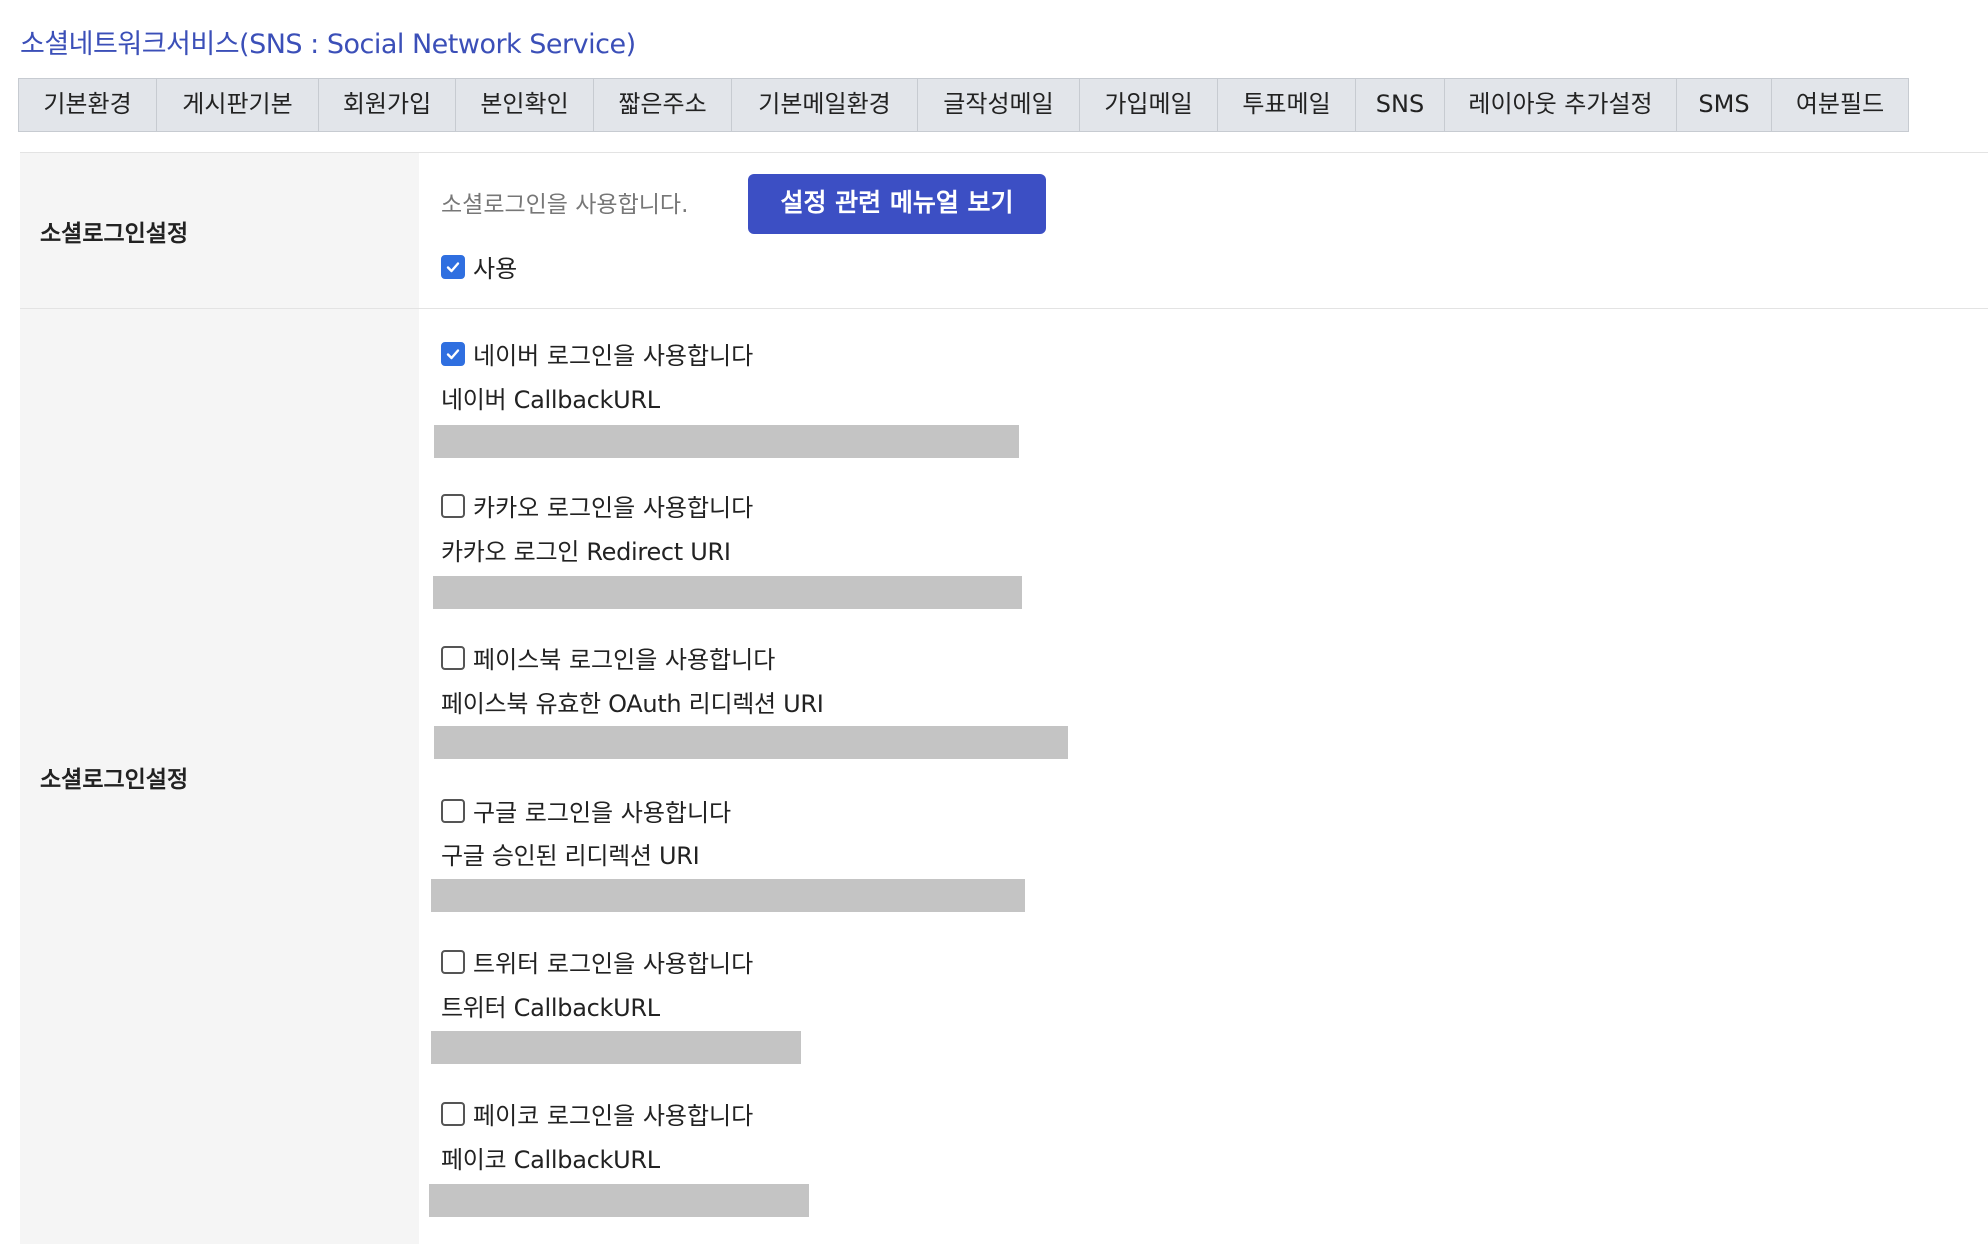  What do you see at coordinates (619, 1200) in the screenshot?
I see `payco-callback-input` at bounding box center [619, 1200].